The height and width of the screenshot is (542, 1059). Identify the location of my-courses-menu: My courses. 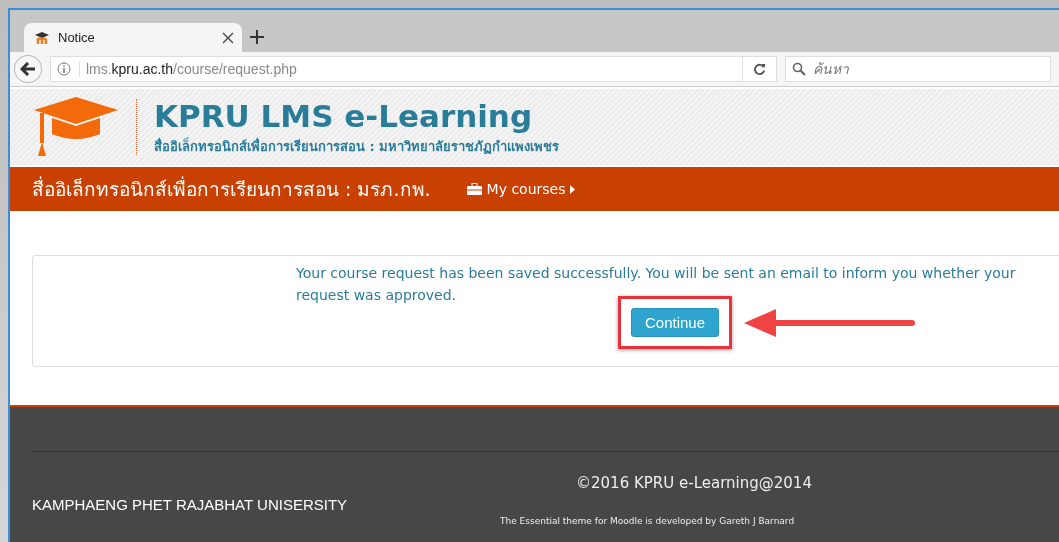
(521, 189).